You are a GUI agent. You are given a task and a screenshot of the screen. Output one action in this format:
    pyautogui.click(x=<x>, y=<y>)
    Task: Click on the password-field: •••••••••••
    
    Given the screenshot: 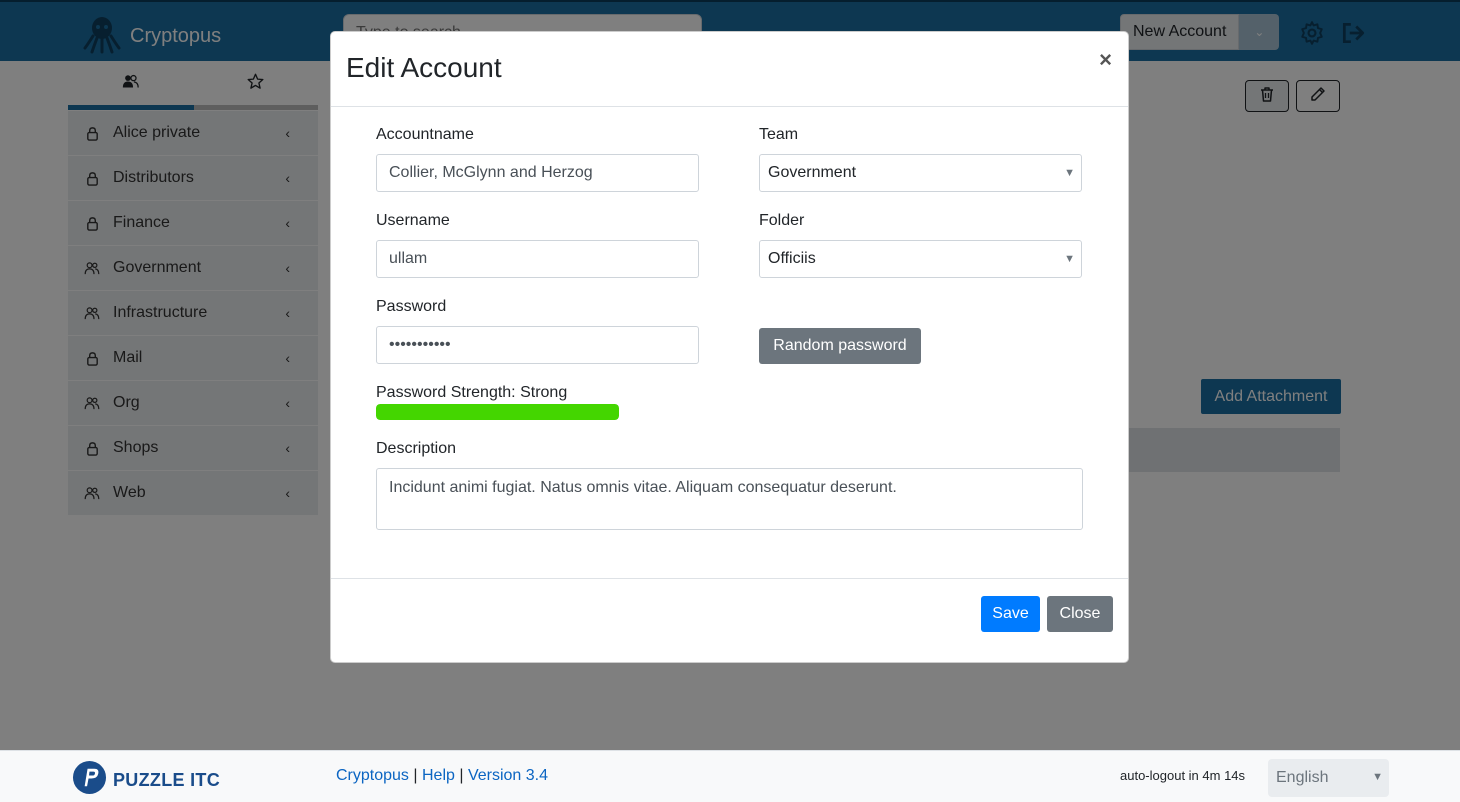 What is the action you would take?
    pyautogui.click(x=537, y=345)
    